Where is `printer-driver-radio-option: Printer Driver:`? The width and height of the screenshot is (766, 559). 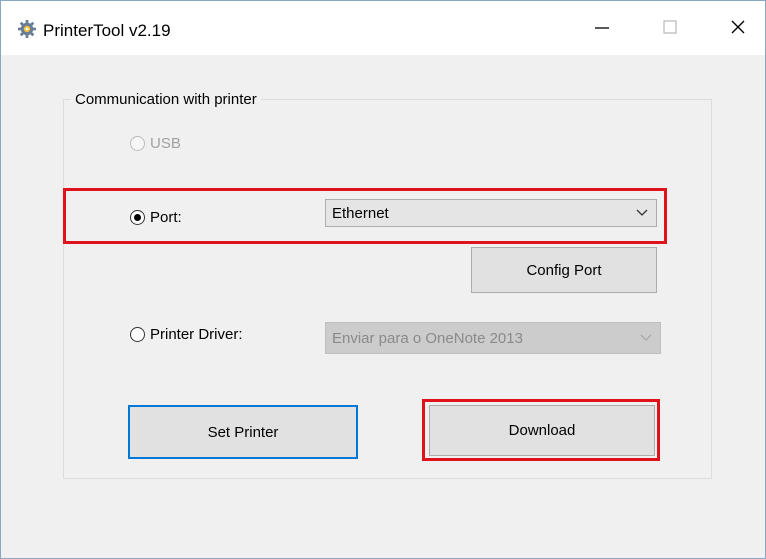
printer-driver-radio-option: Printer Driver: is located at coordinates (186, 334).